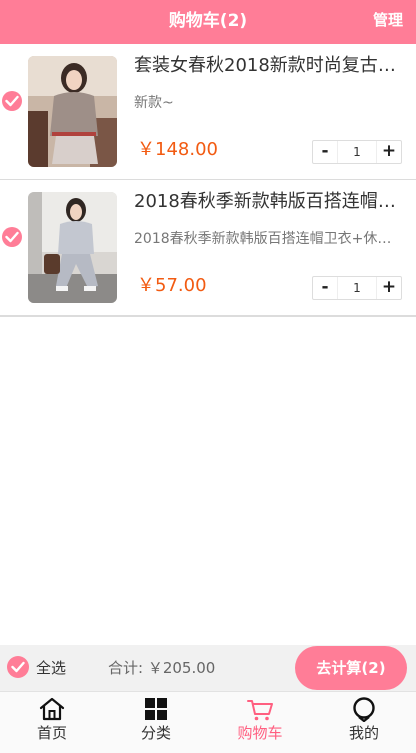 The width and height of the screenshot is (416, 753). I want to click on select-all-label: 全选, so click(51, 668).